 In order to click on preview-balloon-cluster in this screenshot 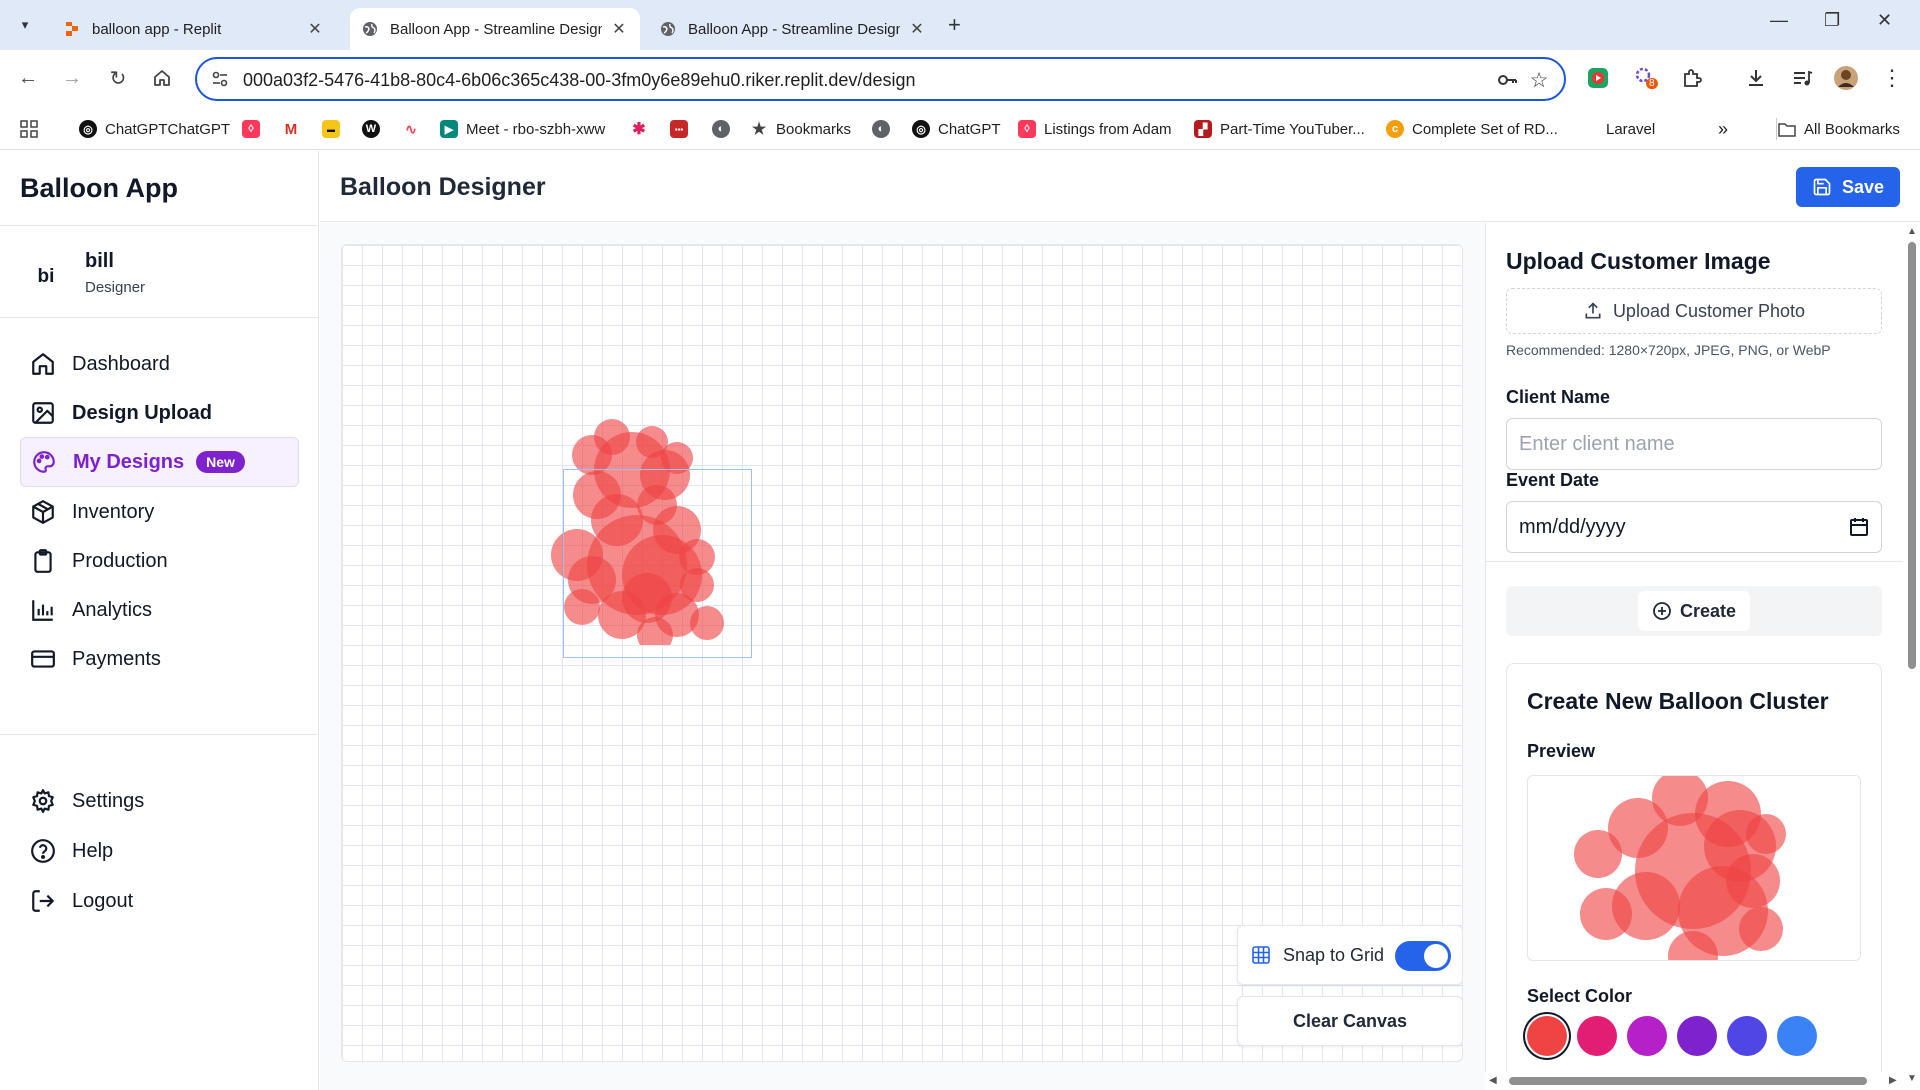, I will do `click(1680, 868)`.